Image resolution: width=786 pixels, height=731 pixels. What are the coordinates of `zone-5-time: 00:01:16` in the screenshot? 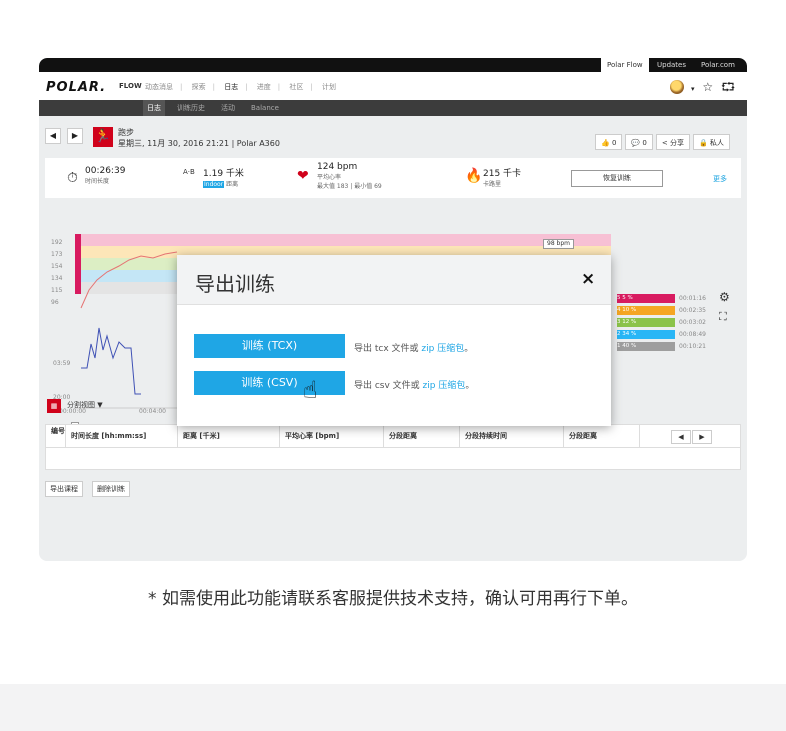 It's located at (692, 298).